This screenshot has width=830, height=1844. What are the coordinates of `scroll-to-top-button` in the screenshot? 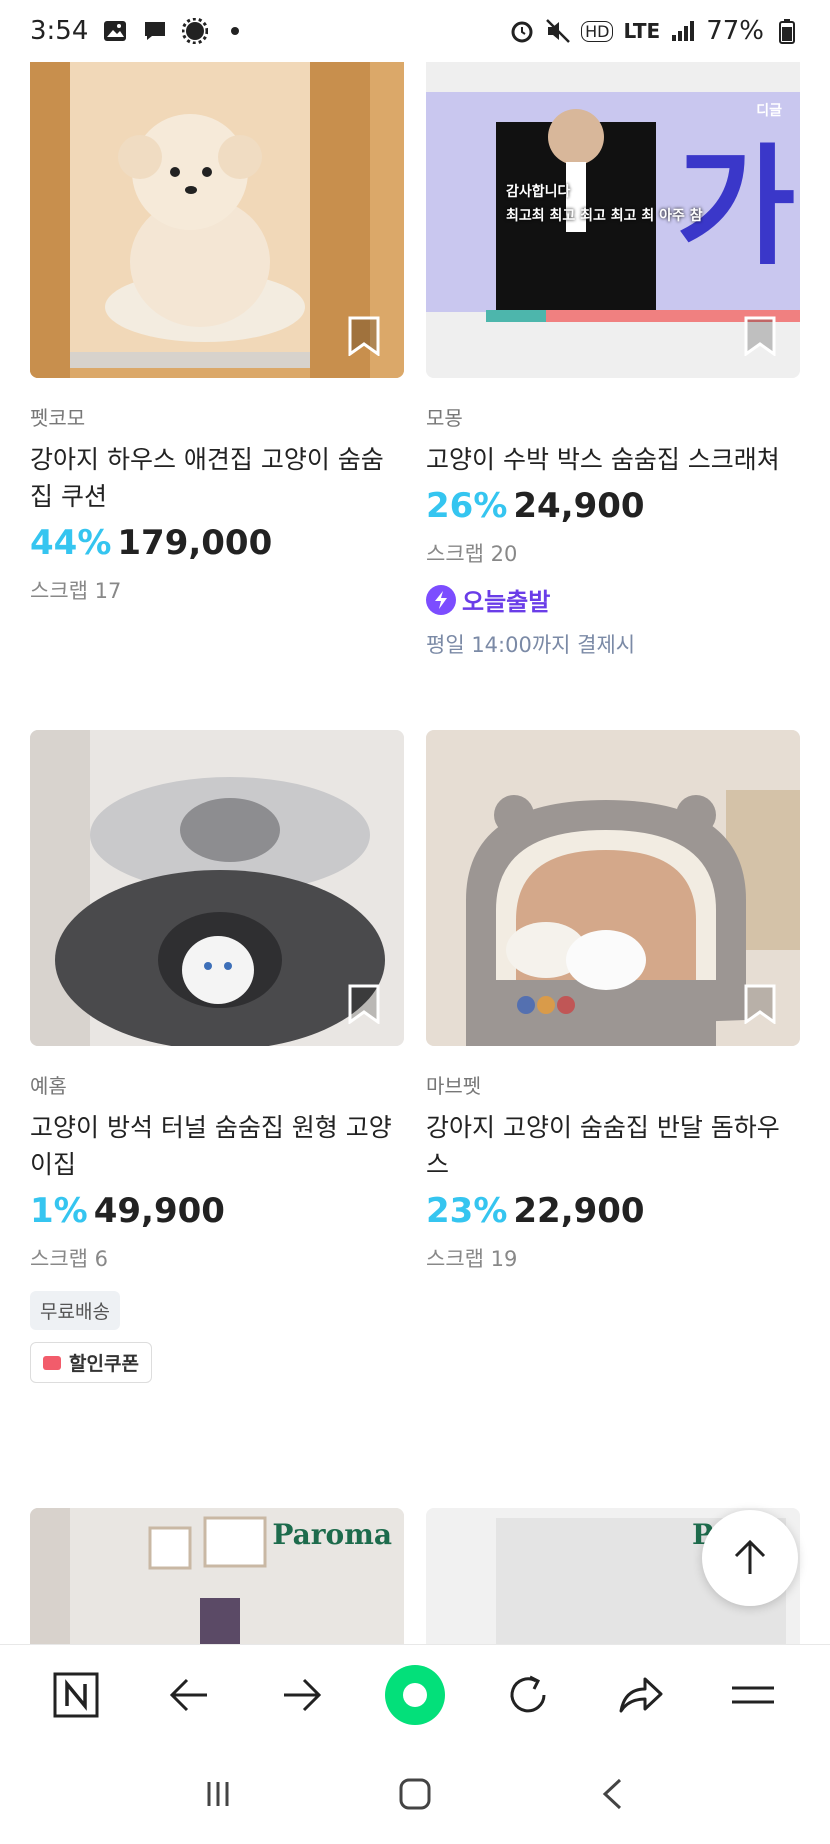 It's located at (750, 1558).